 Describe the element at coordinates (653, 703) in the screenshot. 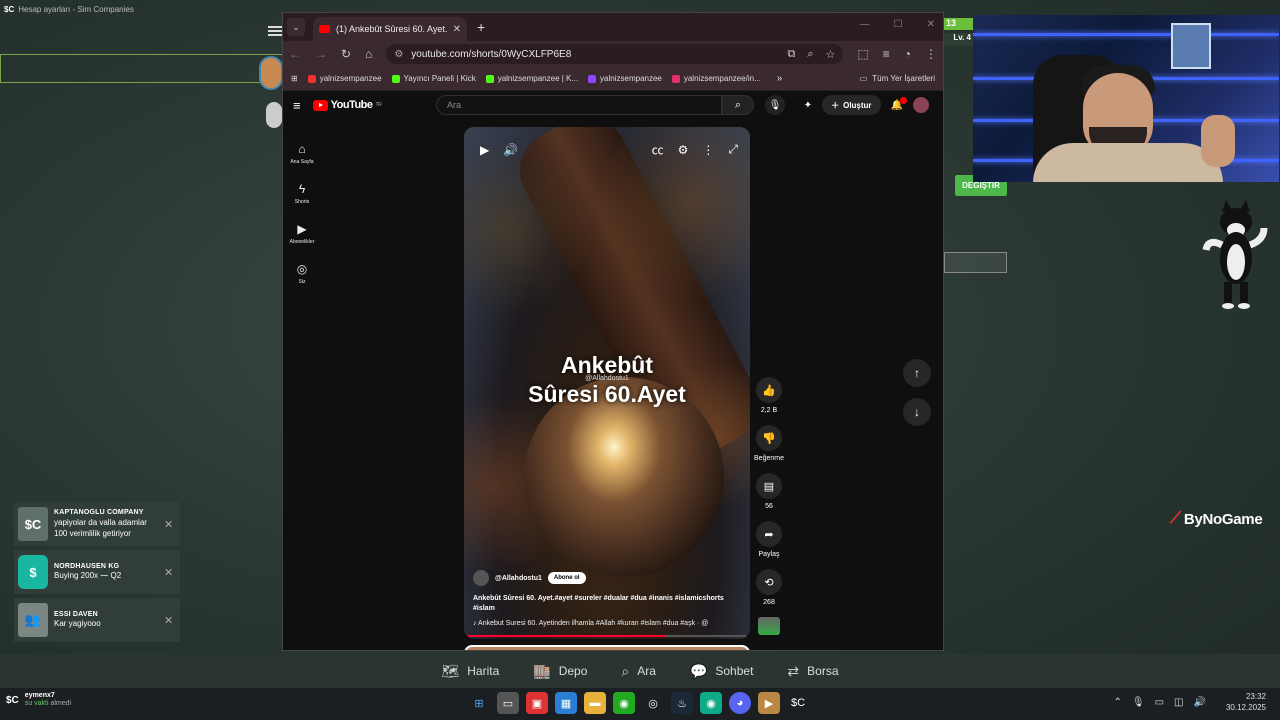

I see `game-app-icon: ◎` at that location.